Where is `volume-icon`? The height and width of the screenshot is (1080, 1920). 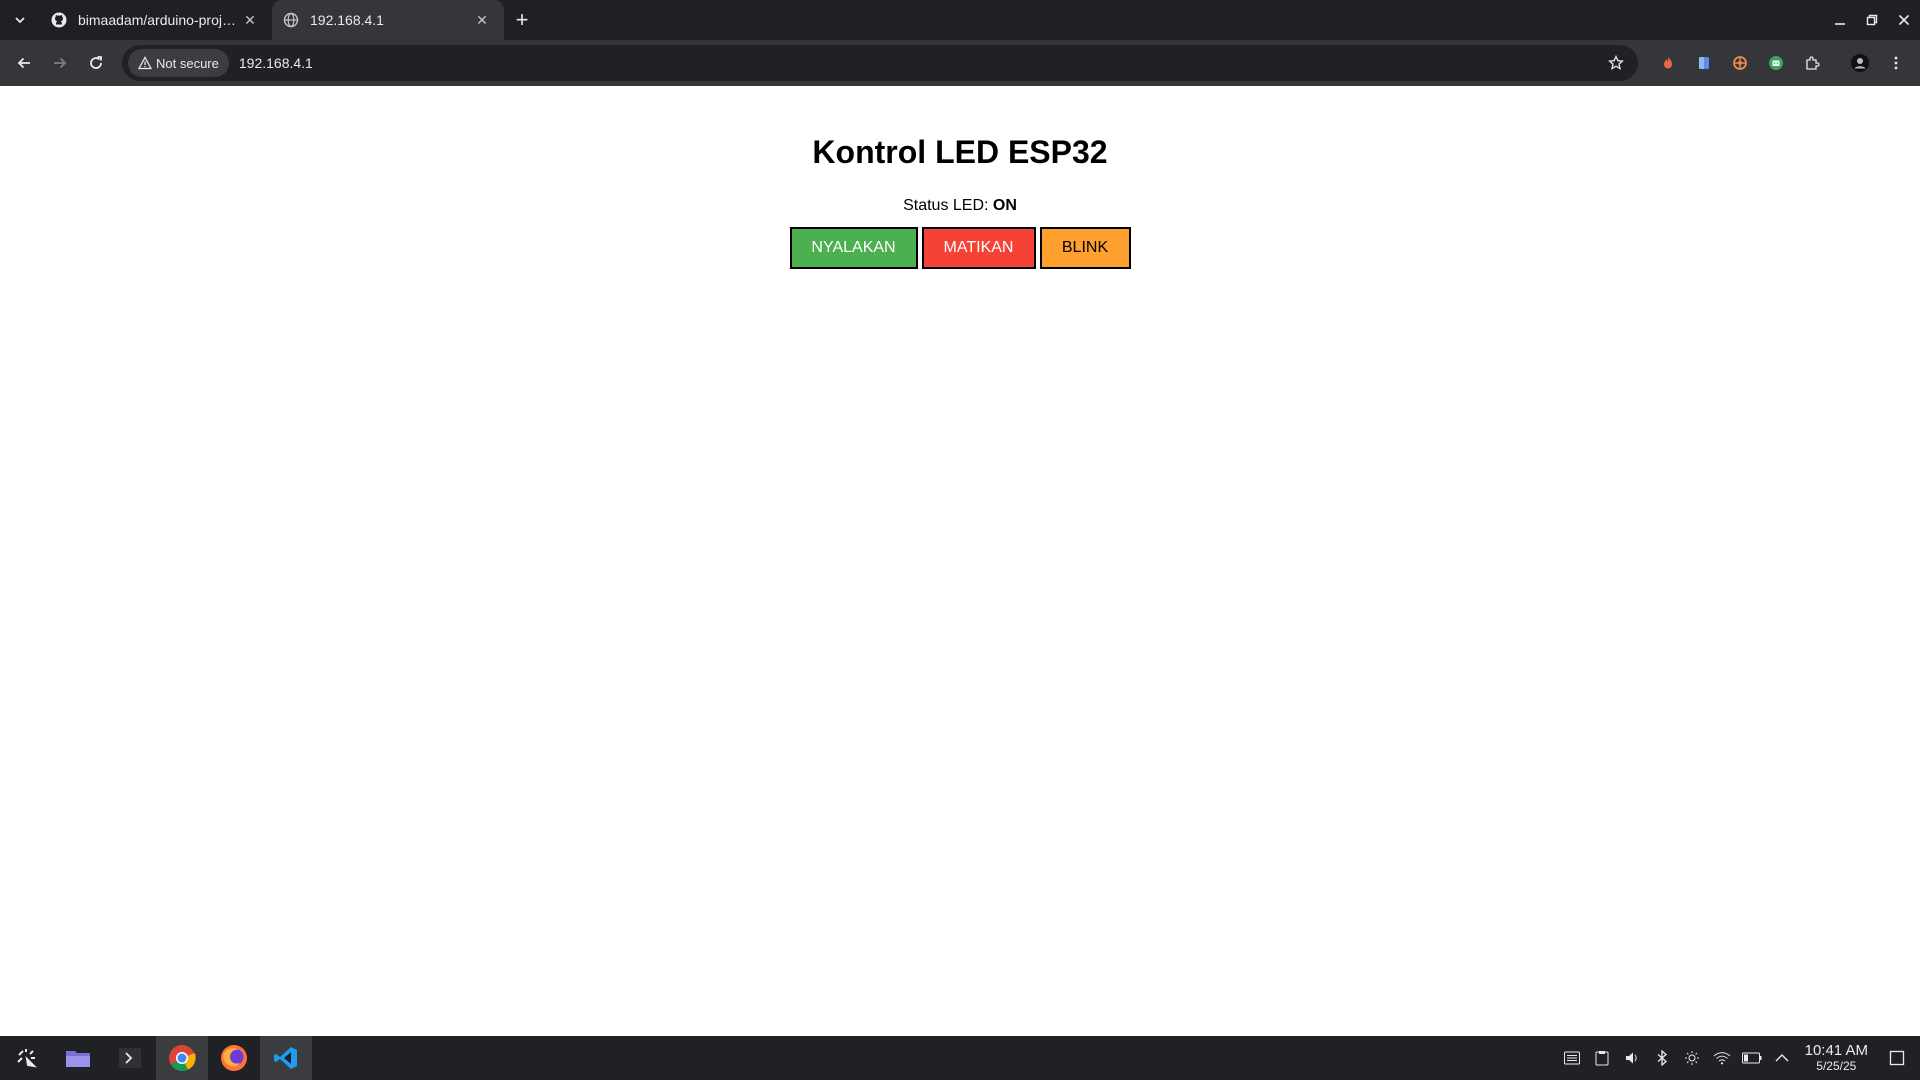
volume-icon is located at coordinates (1632, 1058).